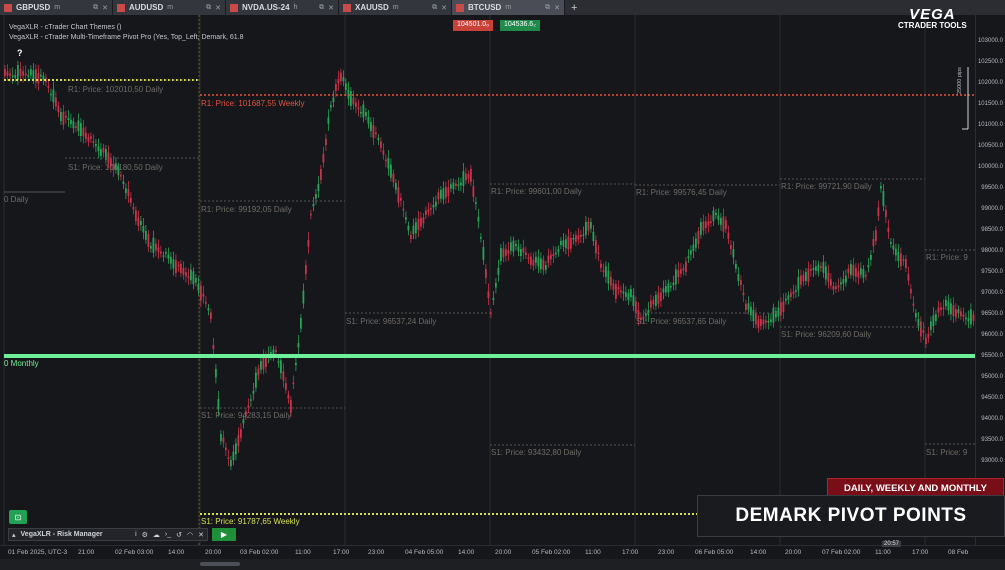 The width and height of the screenshot is (1005, 570). What do you see at coordinates (136, 534) in the screenshot?
I see `info-icon: i` at bounding box center [136, 534].